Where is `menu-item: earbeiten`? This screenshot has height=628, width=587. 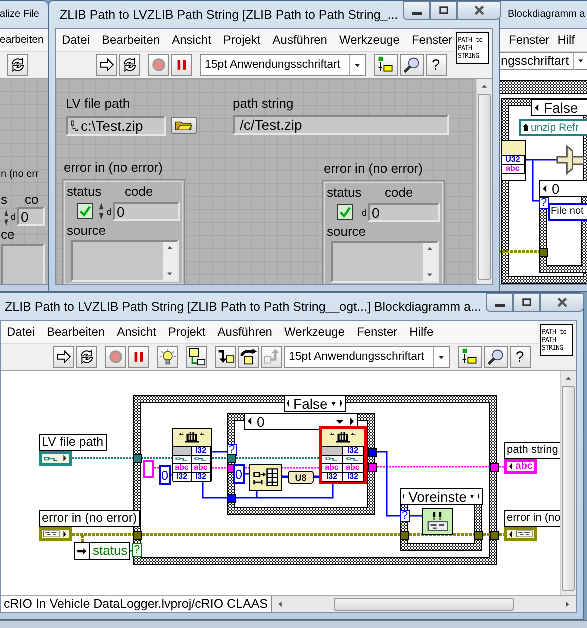 menu-item: earbeiten is located at coordinates (22, 40).